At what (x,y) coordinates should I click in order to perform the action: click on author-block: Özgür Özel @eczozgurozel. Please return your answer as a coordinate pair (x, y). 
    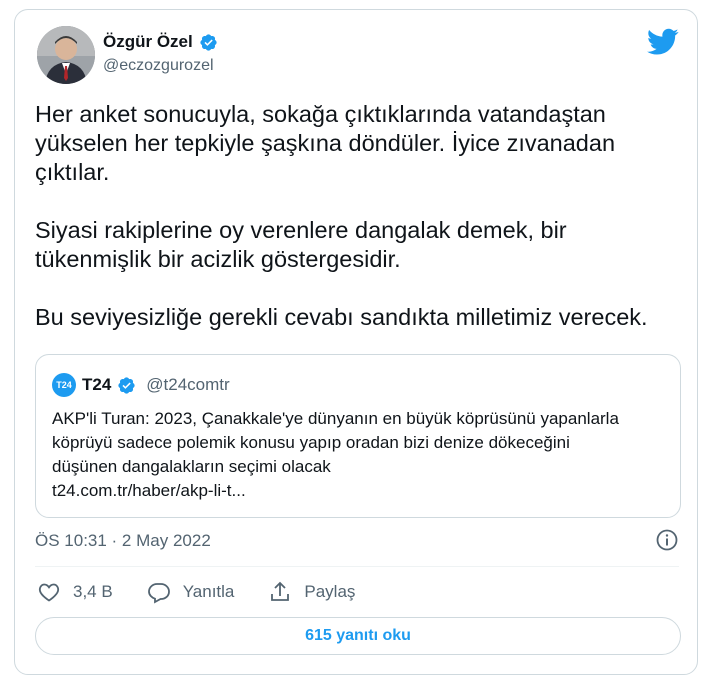
    Looking at the image, I should click on (160, 53).